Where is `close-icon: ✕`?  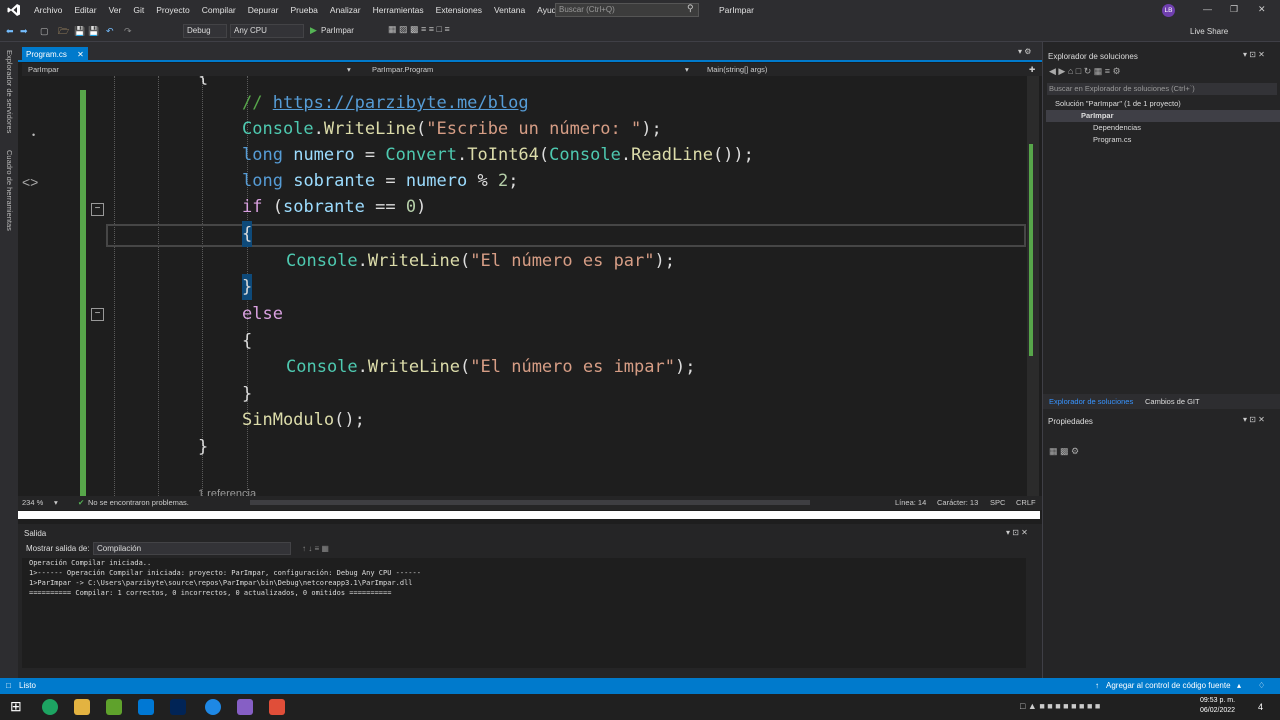
close-icon: ✕ is located at coordinates (1262, 9).